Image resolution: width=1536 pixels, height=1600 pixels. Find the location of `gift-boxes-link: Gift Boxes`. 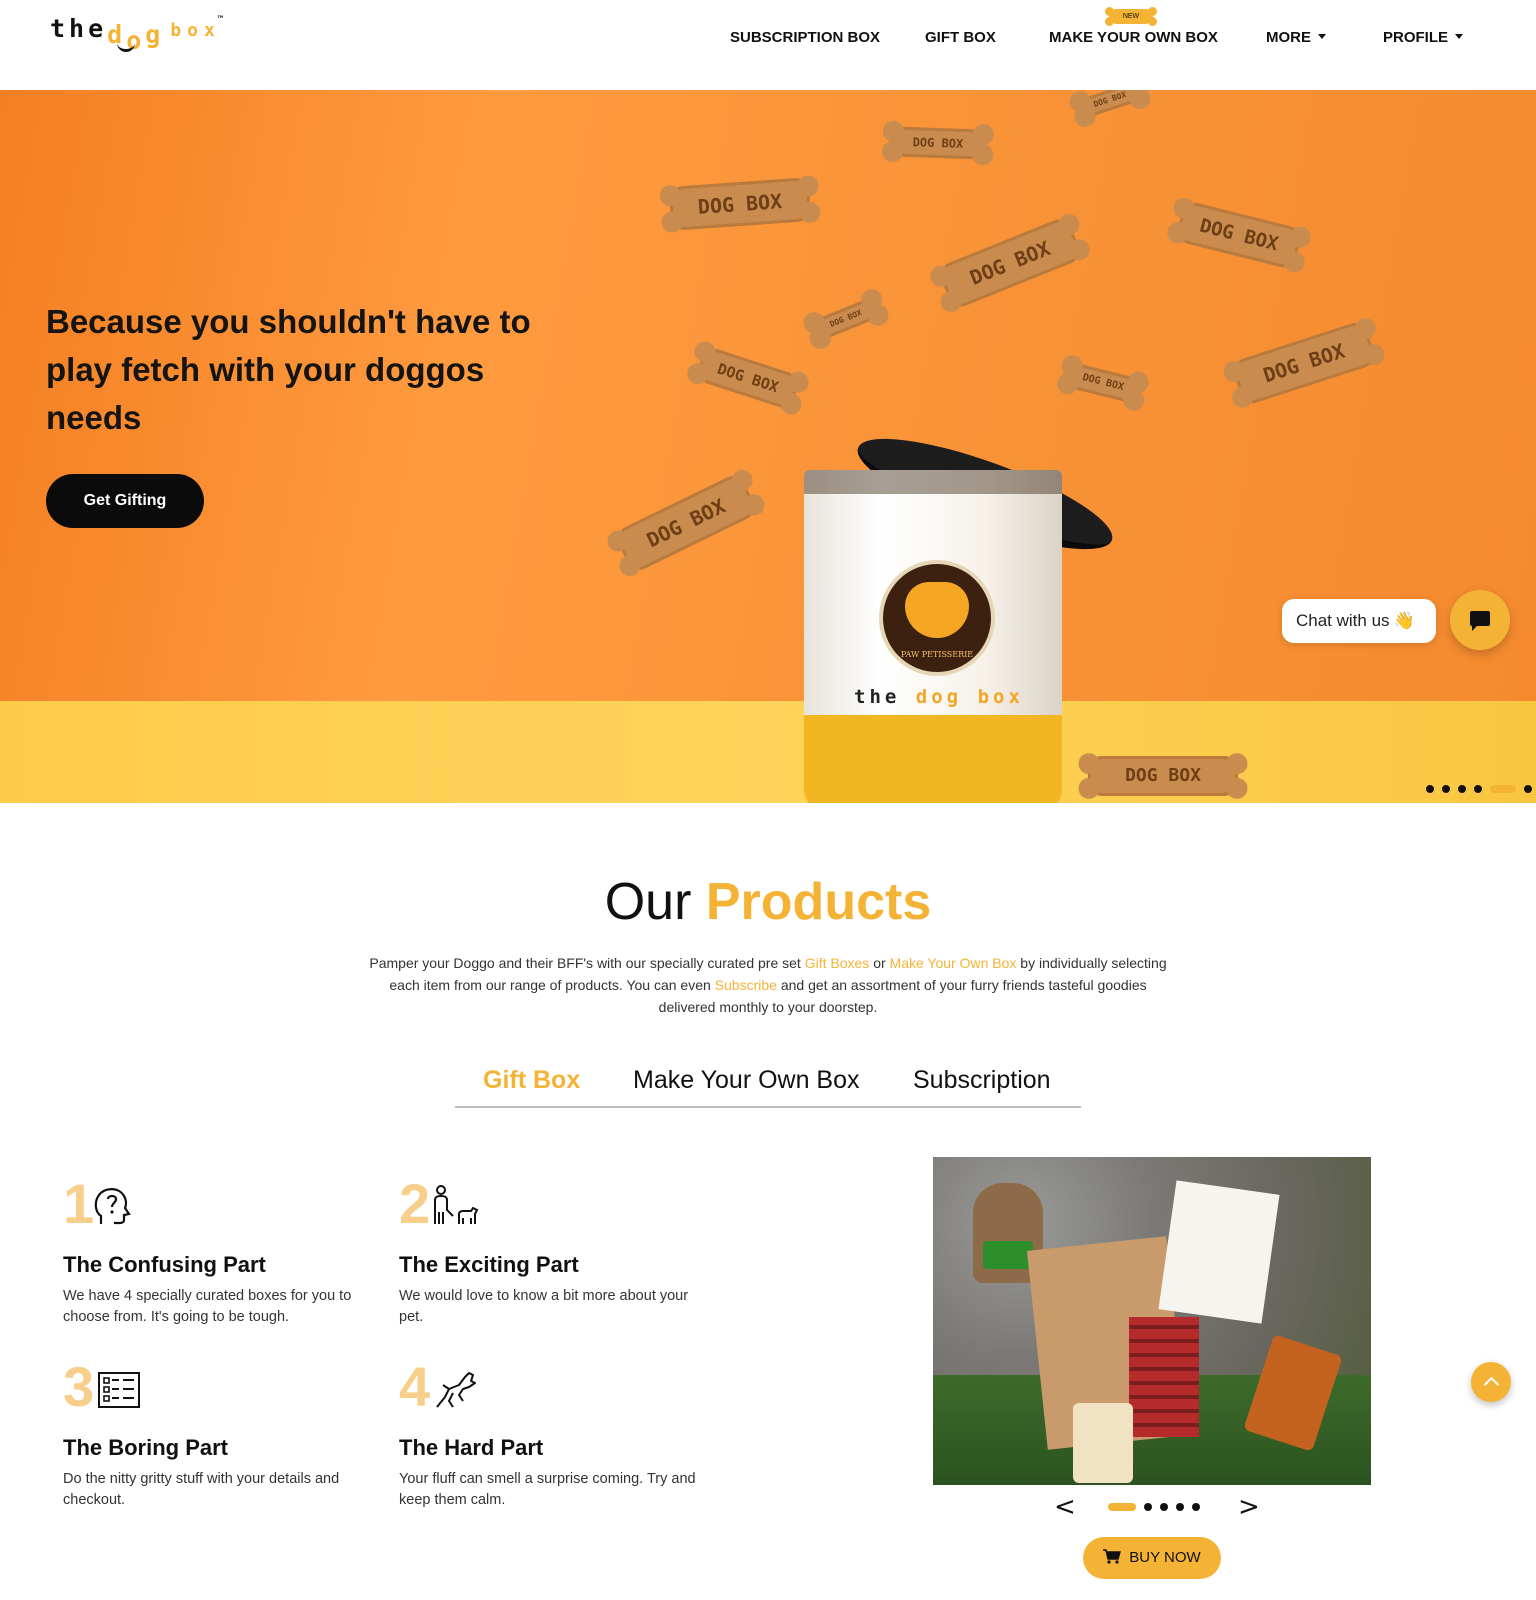

gift-boxes-link: Gift Boxes is located at coordinates (837, 963).